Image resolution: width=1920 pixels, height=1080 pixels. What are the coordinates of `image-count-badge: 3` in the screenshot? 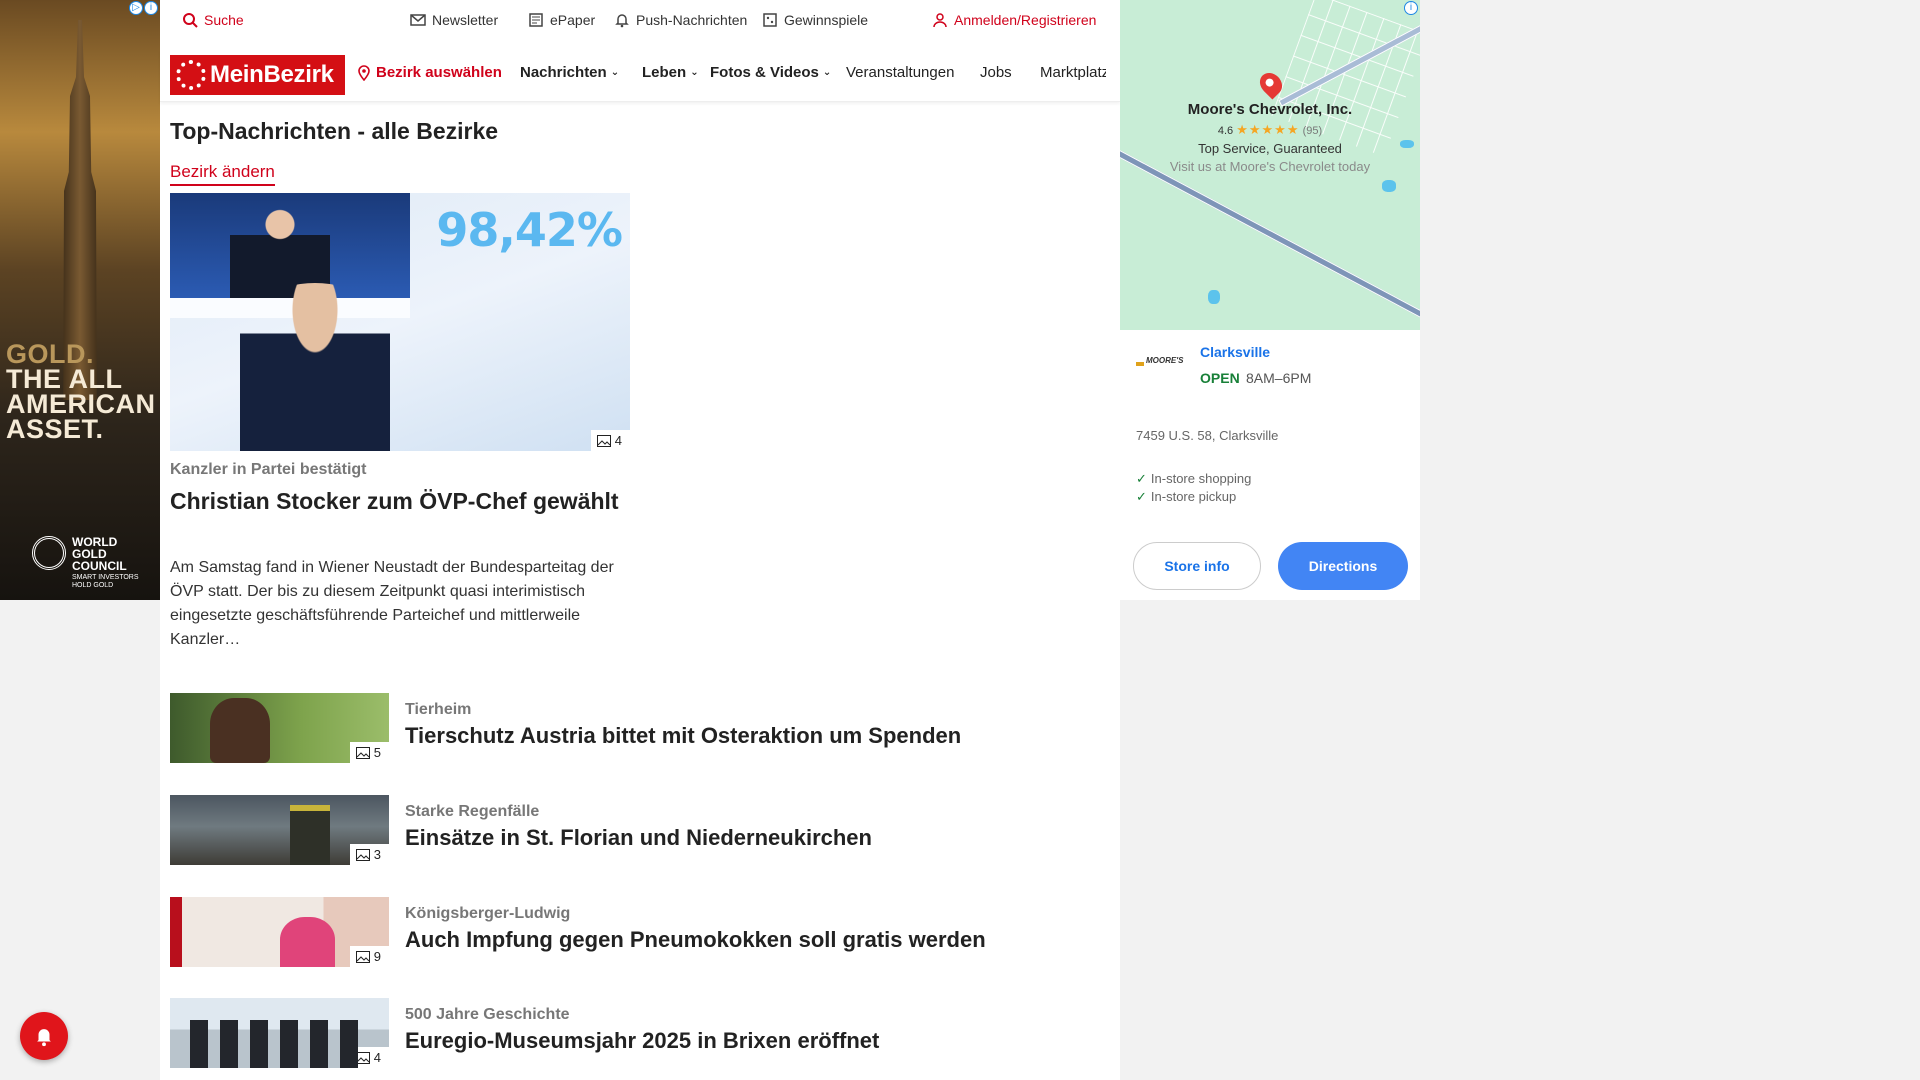 It's located at (369, 854).